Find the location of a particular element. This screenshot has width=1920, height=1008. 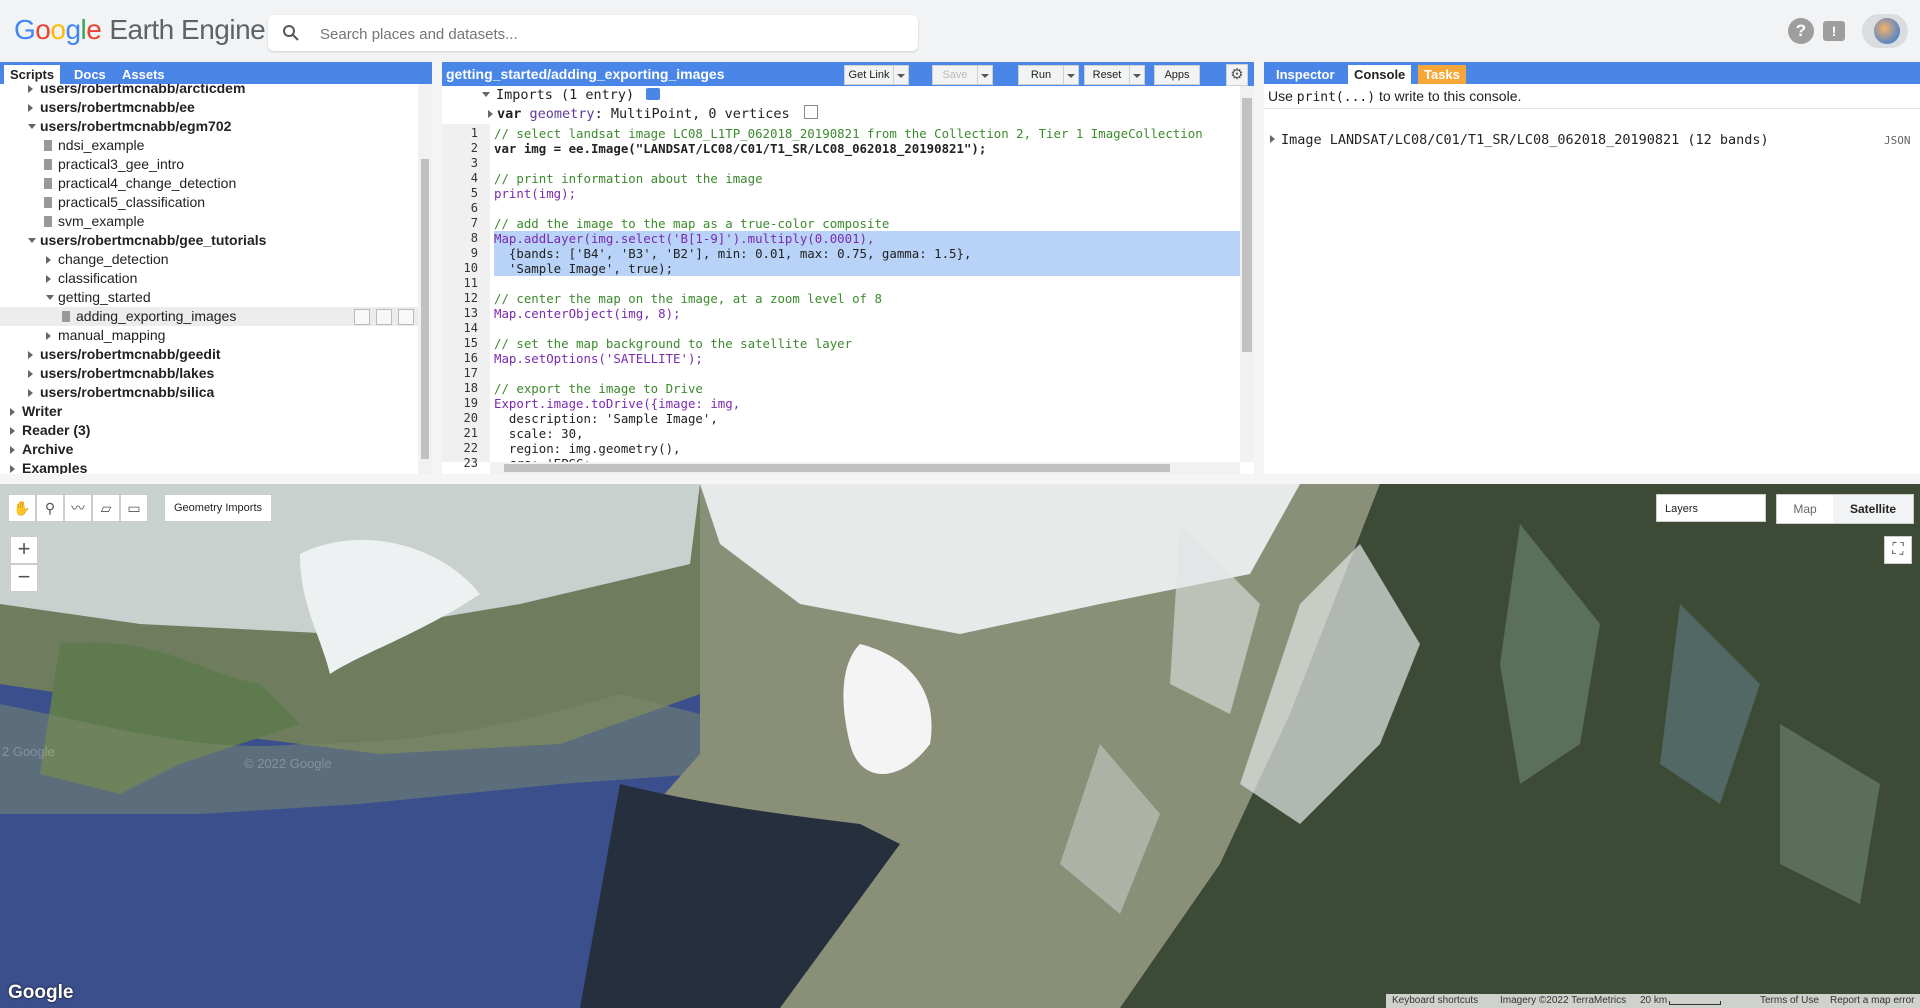

zoom-out-button: − is located at coordinates (24, 578).